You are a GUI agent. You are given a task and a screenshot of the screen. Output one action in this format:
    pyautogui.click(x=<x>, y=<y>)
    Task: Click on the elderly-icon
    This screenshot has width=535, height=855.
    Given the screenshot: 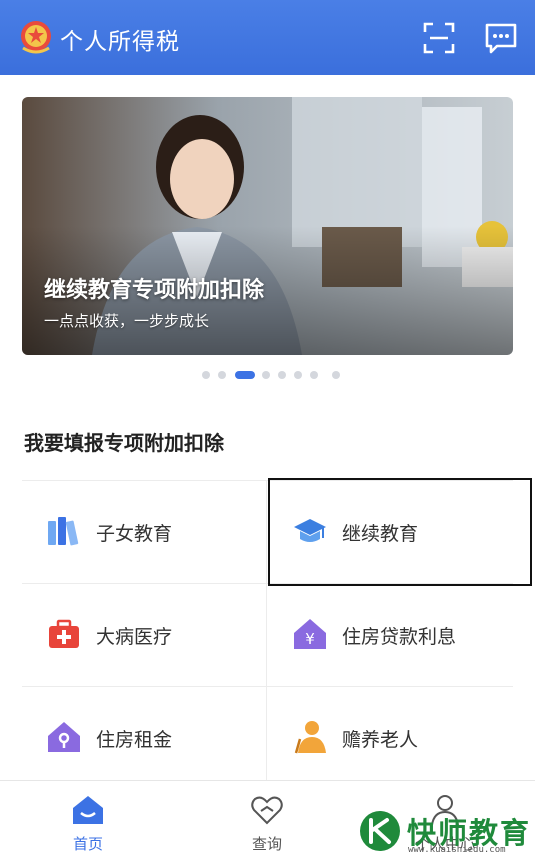 What is the action you would take?
    pyautogui.click(x=310, y=737)
    